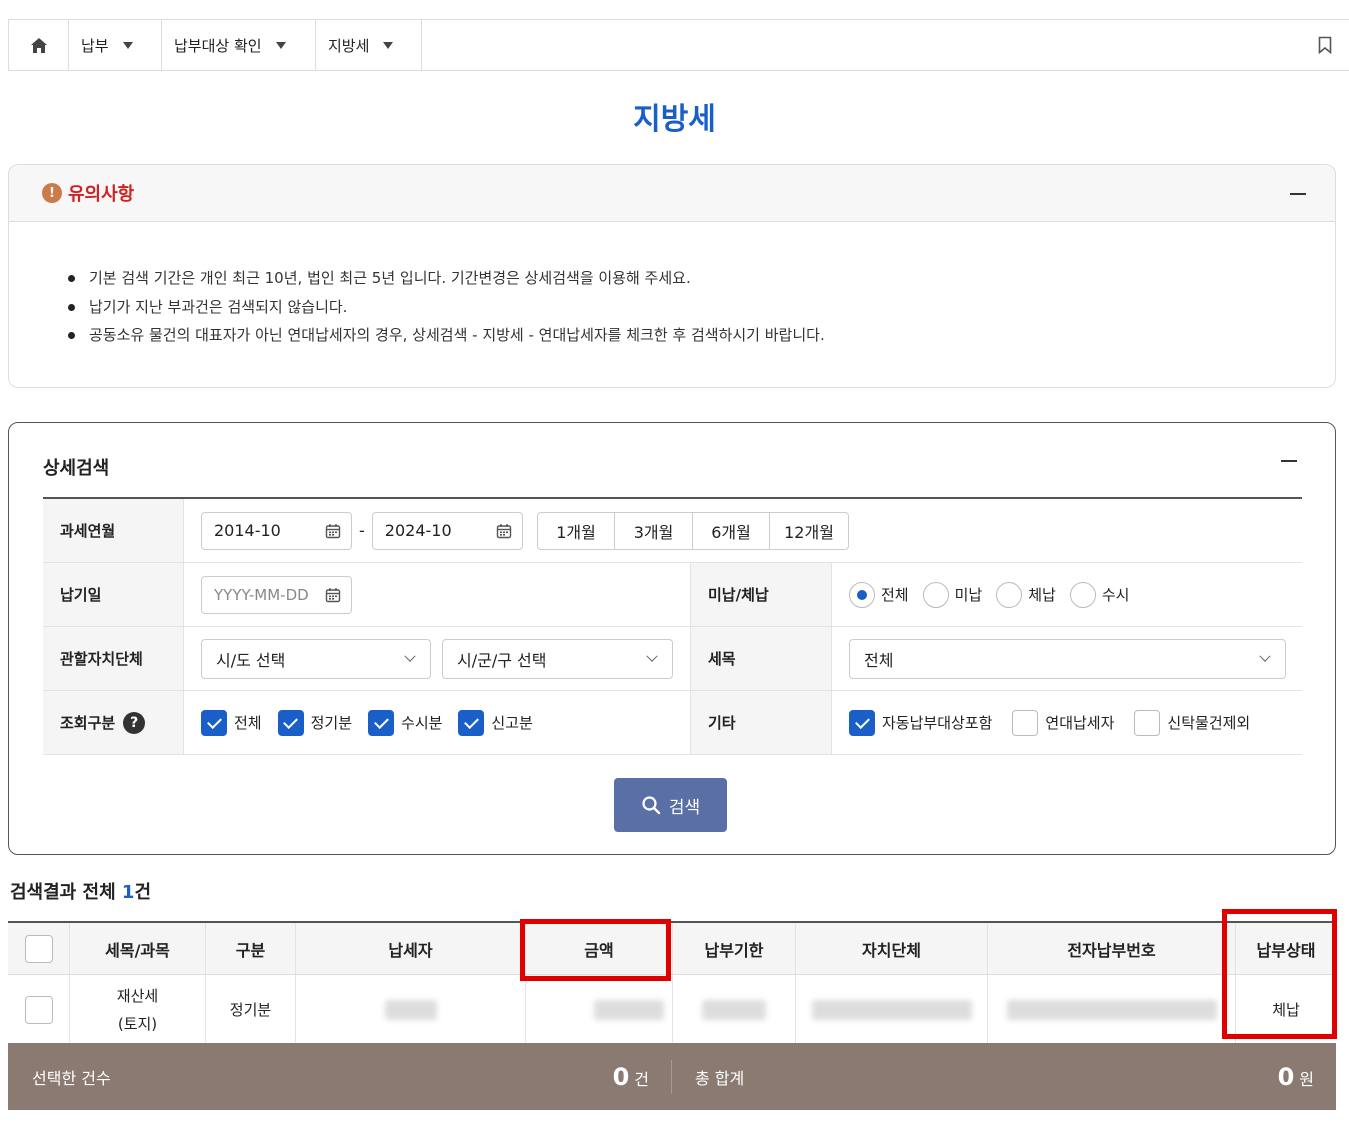 Image resolution: width=1349 pixels, height=1126 pixels. I want to click on range-3month-button: 3개월, so click(654, 530).